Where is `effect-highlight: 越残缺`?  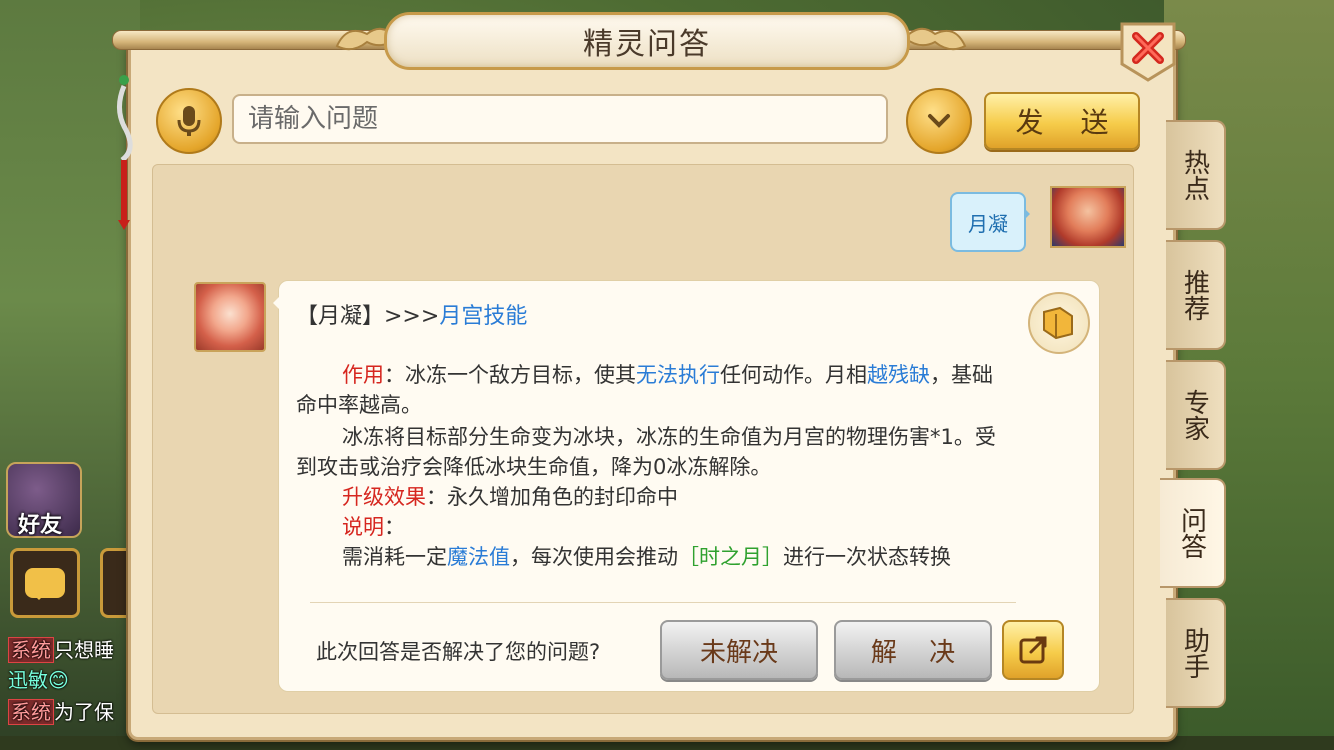 effect-highlight: 越残缺 is located at coordinates (898, 375).